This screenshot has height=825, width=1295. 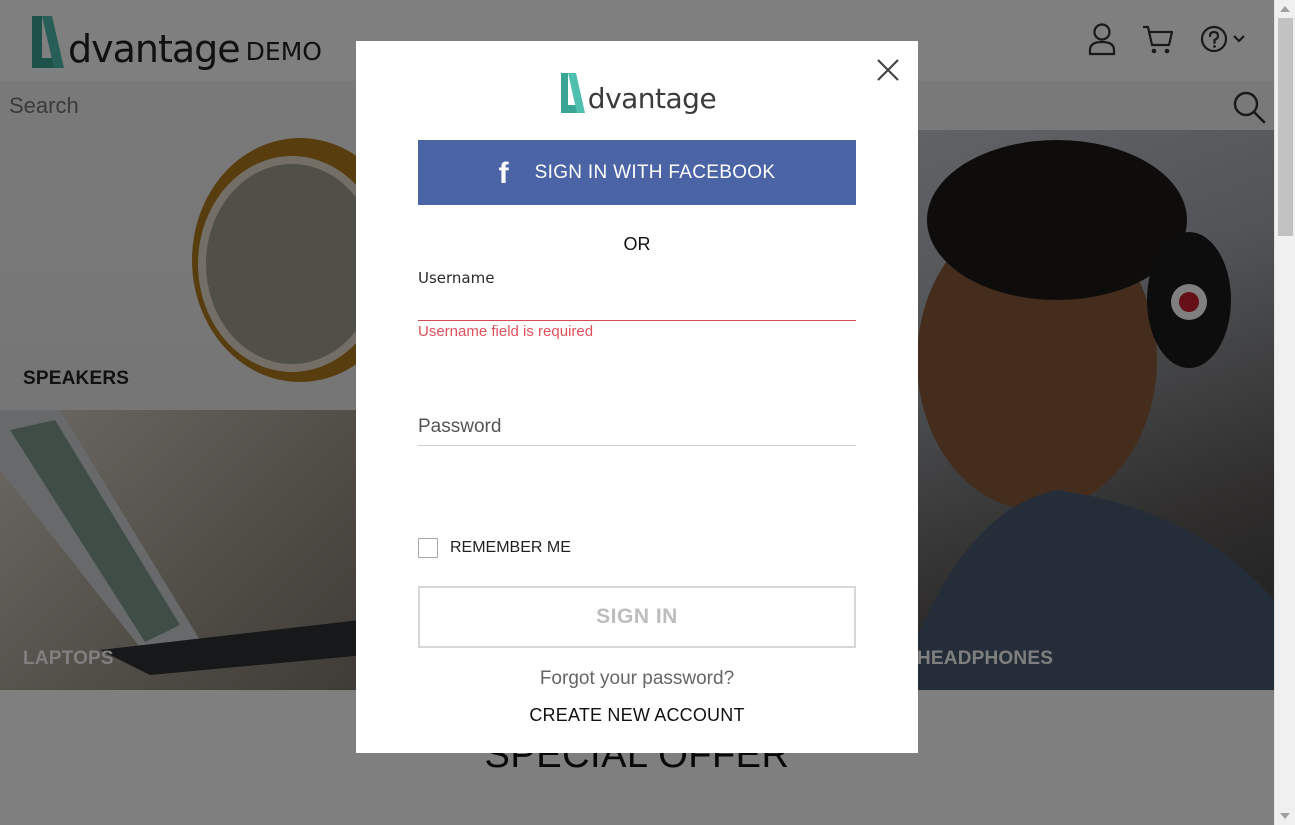 What do you see at coordinates (637, 308) in the screenshot?
I see `username-field` at bounding box center [637, 308].